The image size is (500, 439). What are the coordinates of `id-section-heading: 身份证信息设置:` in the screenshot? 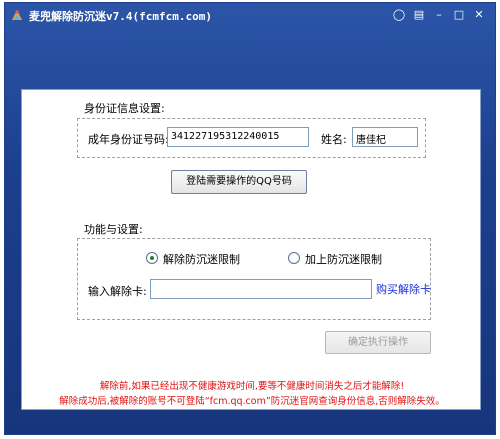 It's located at (124, 108).